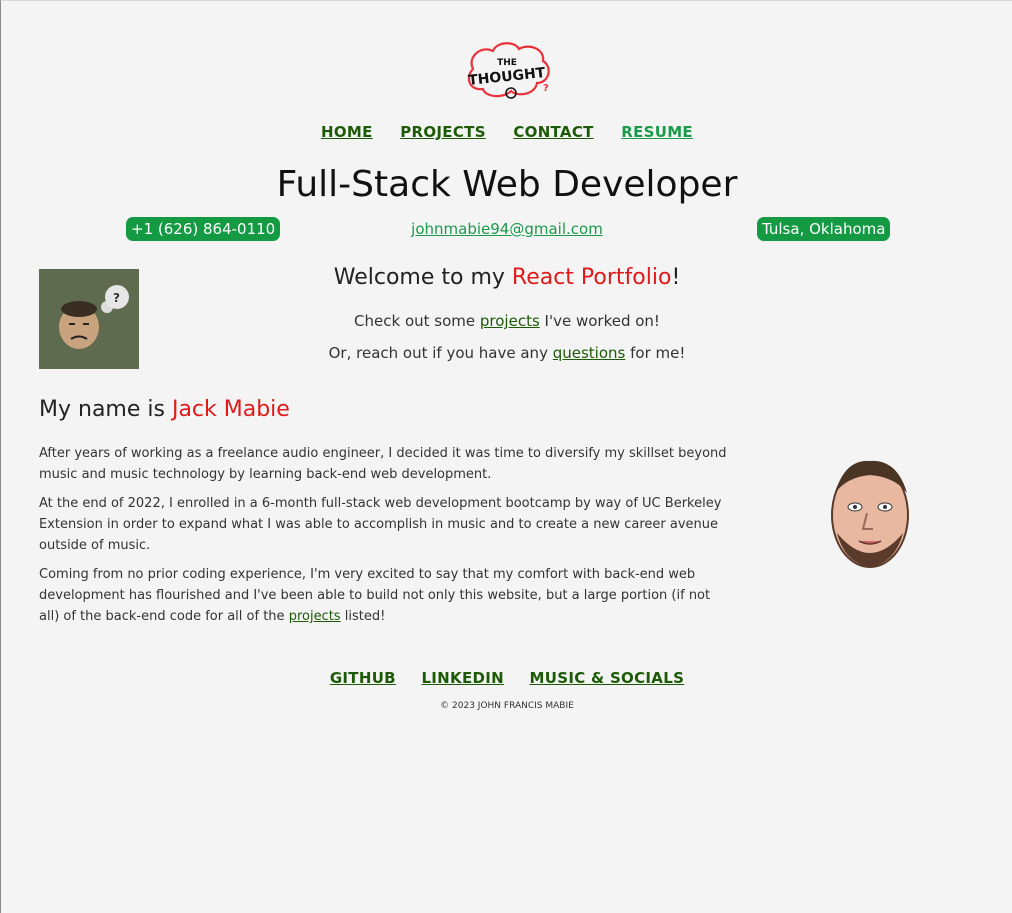 This screenshot has height=913, width=1012. Describe the element at coordinates (417, 321) in the screenshot. I see `line1-prefix: Check out some` at that location.